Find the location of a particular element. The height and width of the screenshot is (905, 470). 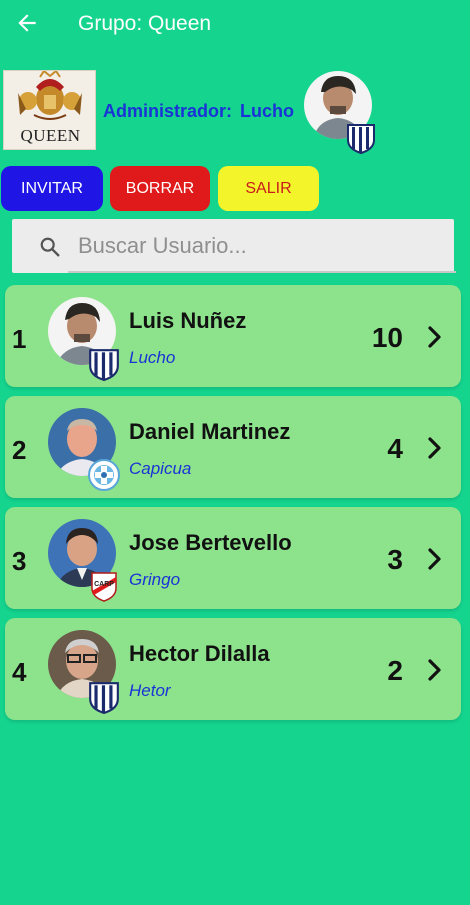

member-rank: 3 is located at coordinates (19, 561).